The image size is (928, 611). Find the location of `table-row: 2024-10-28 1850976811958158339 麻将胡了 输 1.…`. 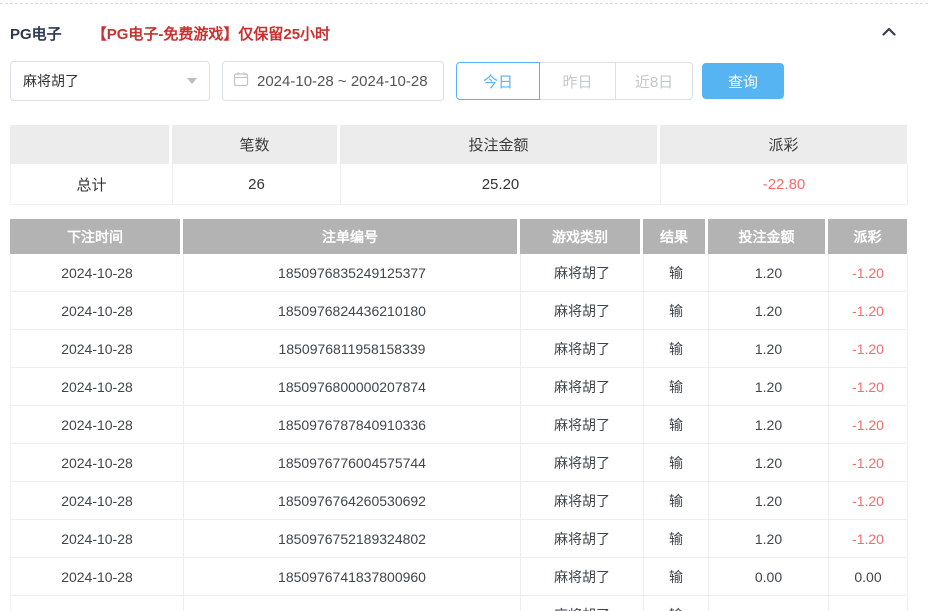

table-row: 2024-10-28 1850976811958158339 麻将胡了 输 1.… is located at coordinates (459, 349).